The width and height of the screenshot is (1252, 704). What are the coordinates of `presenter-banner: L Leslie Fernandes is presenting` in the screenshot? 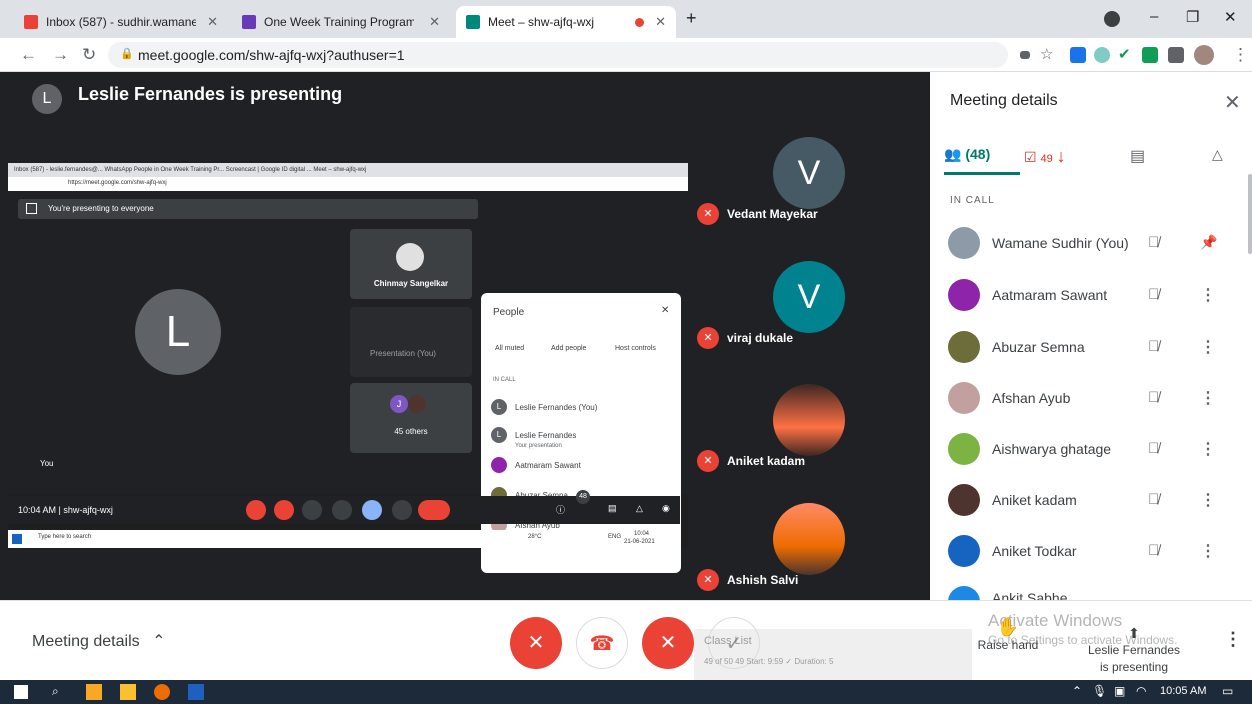 It's located at (465, 95).